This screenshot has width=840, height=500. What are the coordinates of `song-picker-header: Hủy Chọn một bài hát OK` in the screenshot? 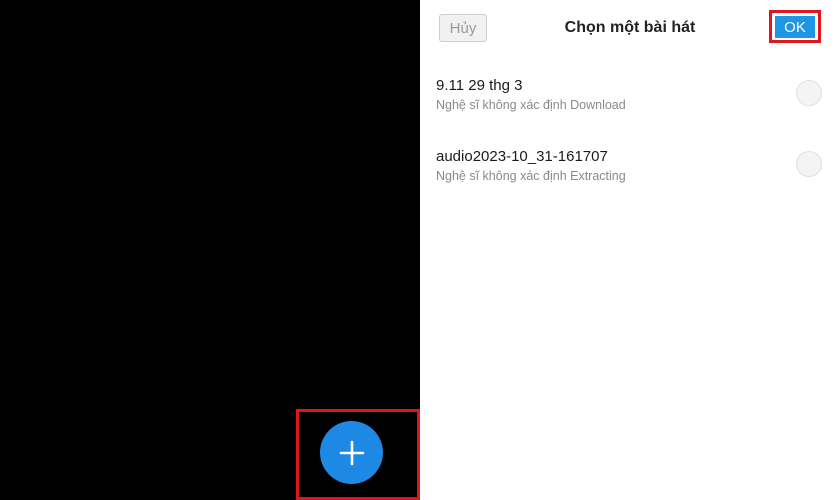 It's located at (630, 30).